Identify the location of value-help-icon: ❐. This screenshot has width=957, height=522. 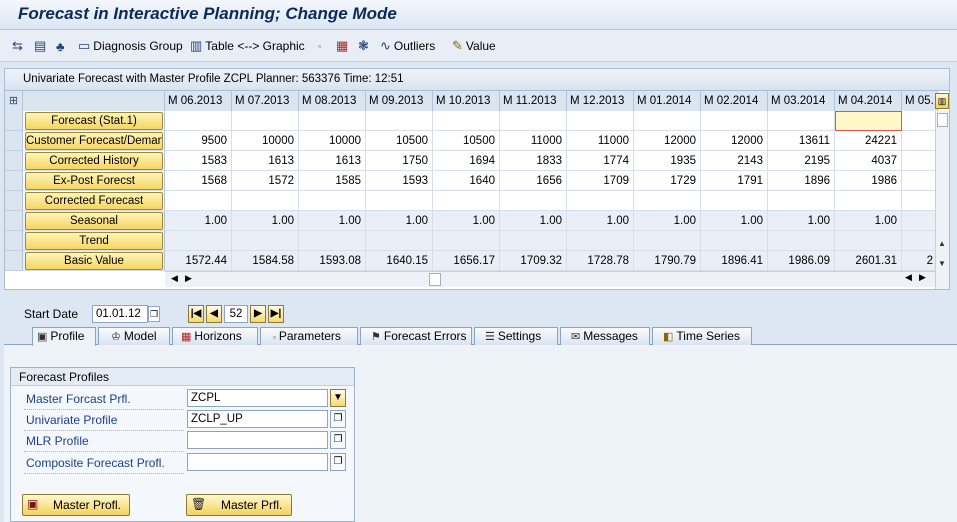
(338, 419).